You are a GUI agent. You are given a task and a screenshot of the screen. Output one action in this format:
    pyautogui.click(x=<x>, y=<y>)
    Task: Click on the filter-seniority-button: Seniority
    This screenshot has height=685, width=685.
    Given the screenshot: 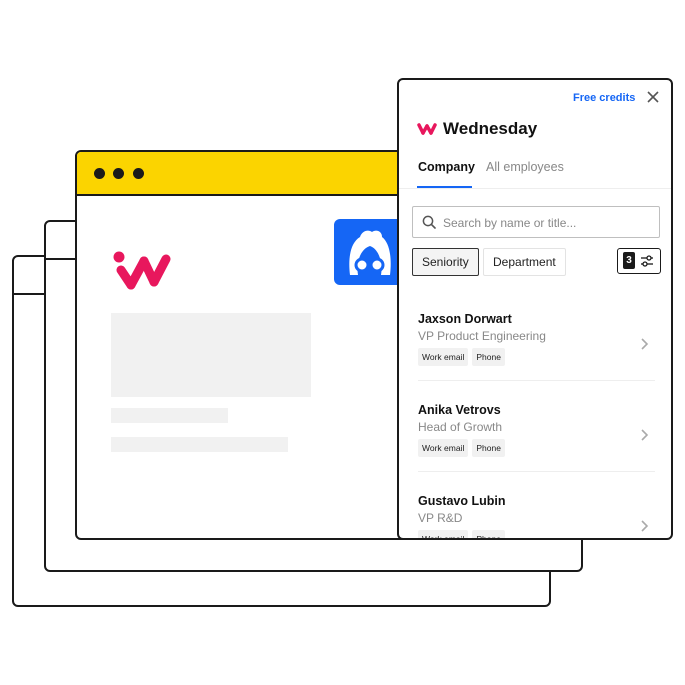 What is the action you would take?
    pyautogui.click(x=445, y=262)
    